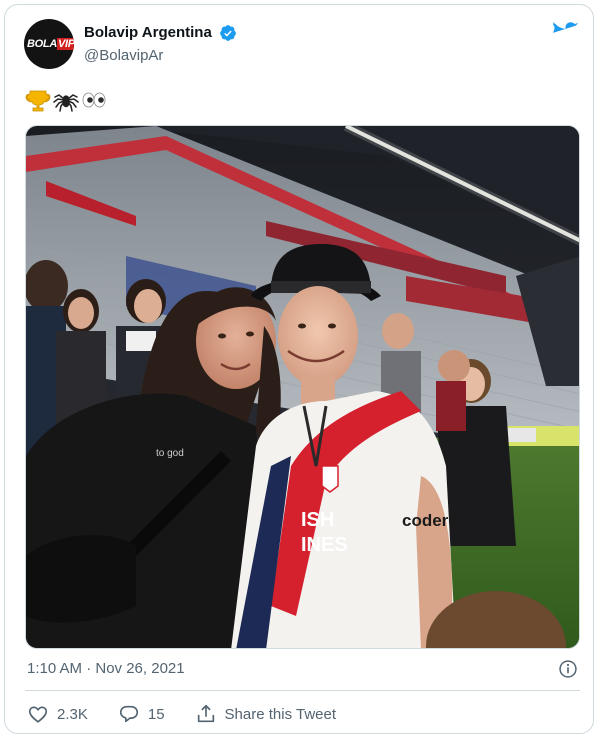 This screenshot has height=741, width=600. What do you see at coordinates (94, 100) in the screenshot?
I see `eyes-emoji-icon` at bounding box center [94, 100].